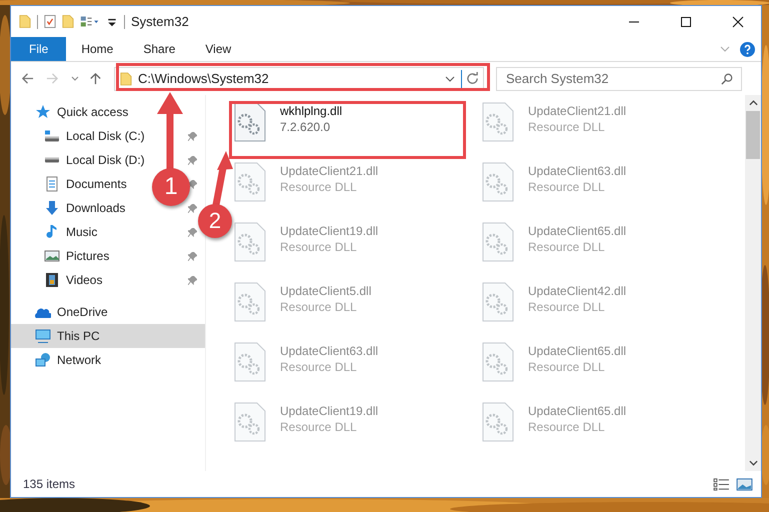  What do you see at coordinates (96, 184) in the screenshot?
I see `sidebar-item: Documents` at bounding box center [96, 184].